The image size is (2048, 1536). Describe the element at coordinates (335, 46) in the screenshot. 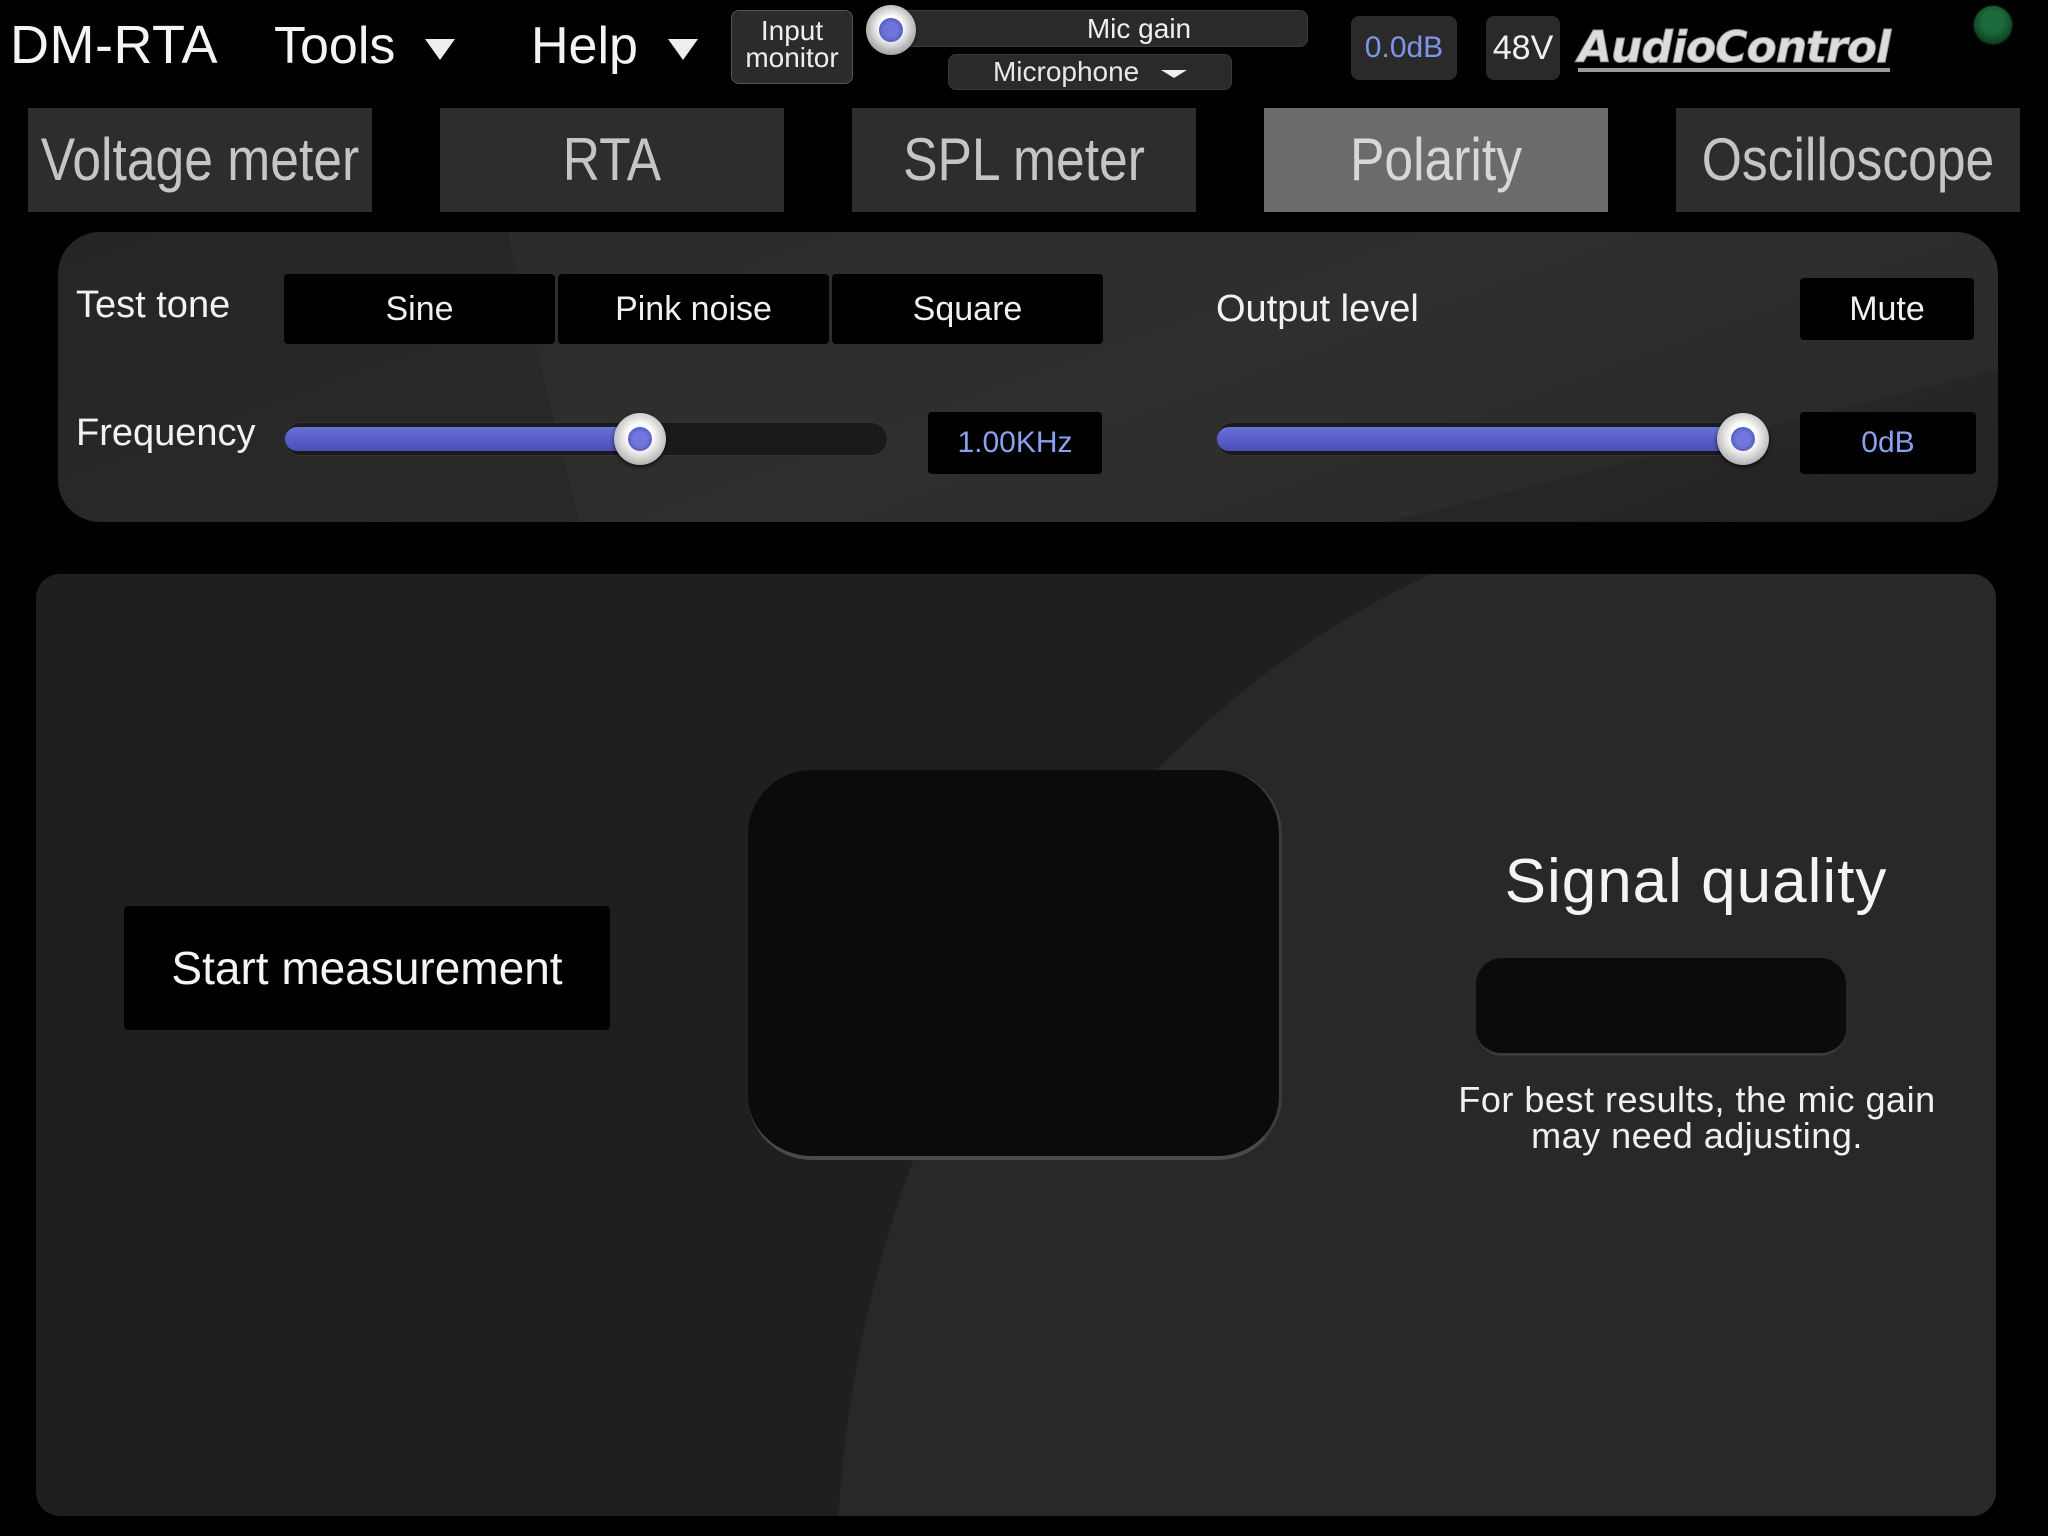

I see `tools-menu-label: Tools` at that location.